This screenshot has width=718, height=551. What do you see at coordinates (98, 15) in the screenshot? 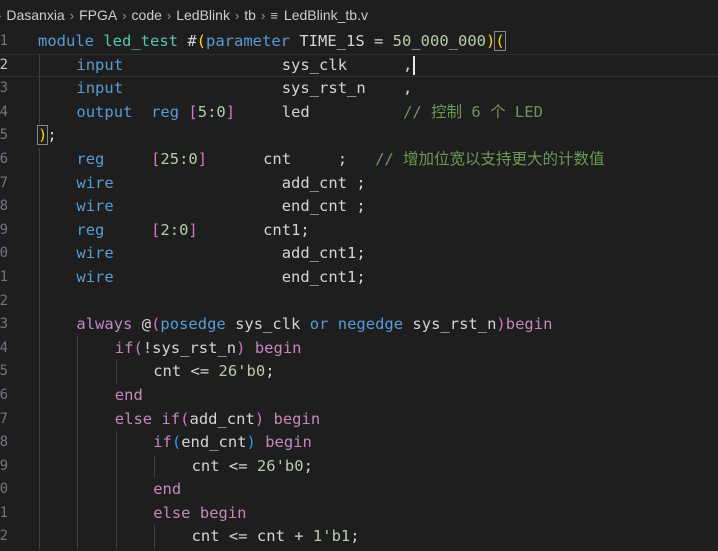
I see `breadcrumb-item: FPGA` at bounding box center [98, 15].